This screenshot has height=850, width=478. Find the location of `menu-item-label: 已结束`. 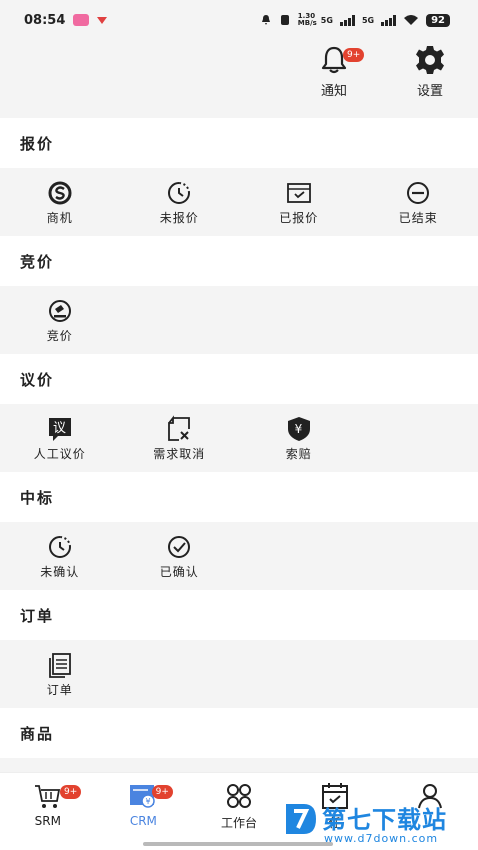

menu-item-label: 已结束 is located at coordinates (418, 217).